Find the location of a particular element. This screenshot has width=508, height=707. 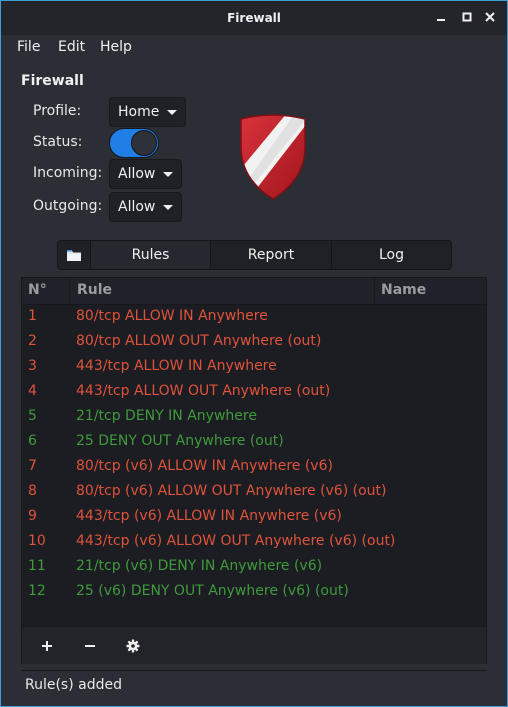

rule-text: 443/tcp ALLOW IN Anywhere is located at coordinates (176, 366).